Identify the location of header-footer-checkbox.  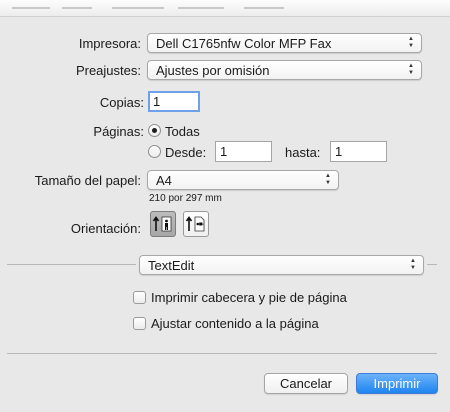
(139, 297).